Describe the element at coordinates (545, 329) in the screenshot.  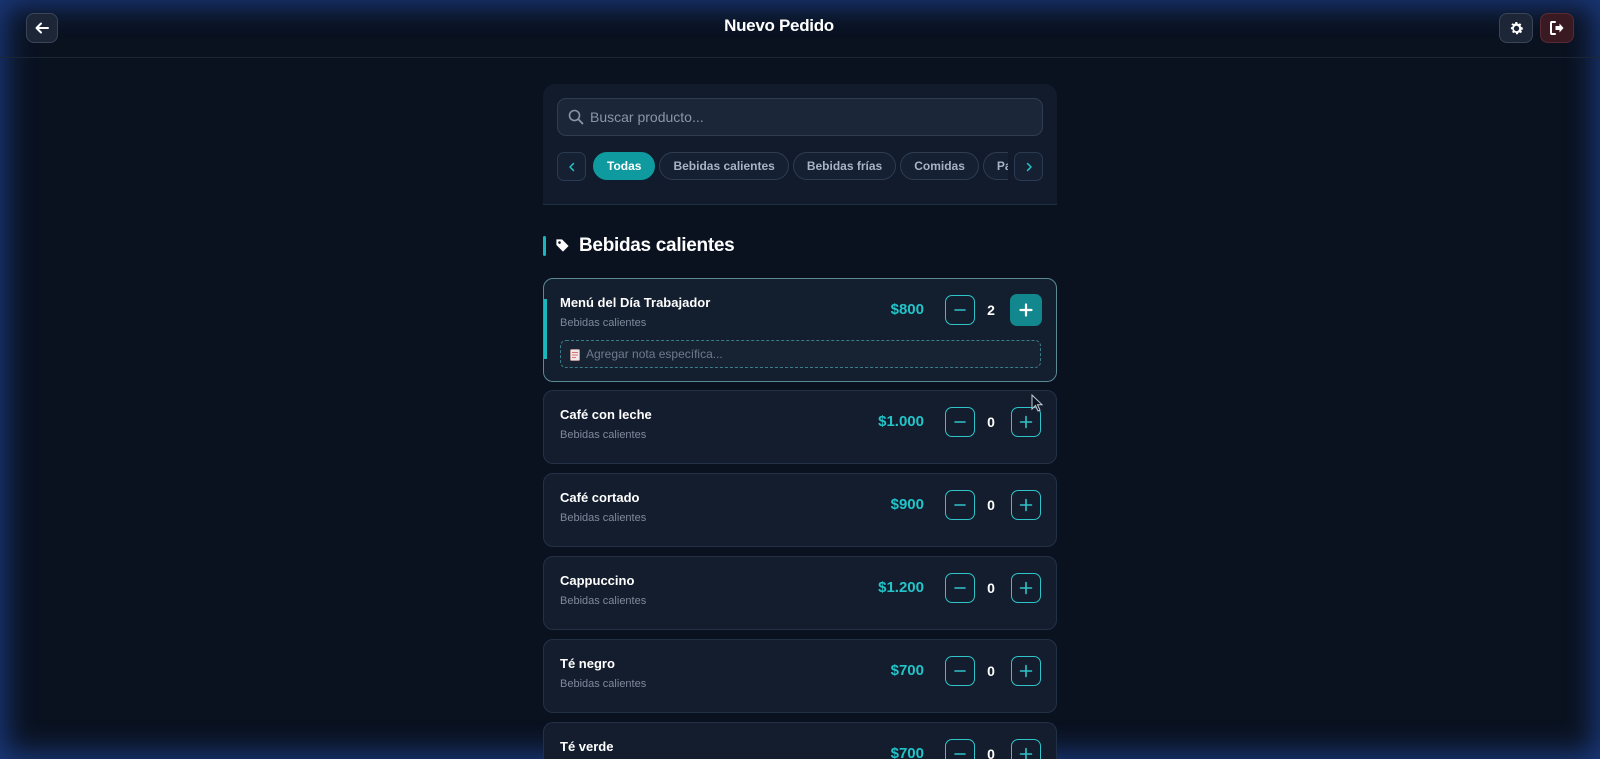
I see `selected-accent-bar` at that location.